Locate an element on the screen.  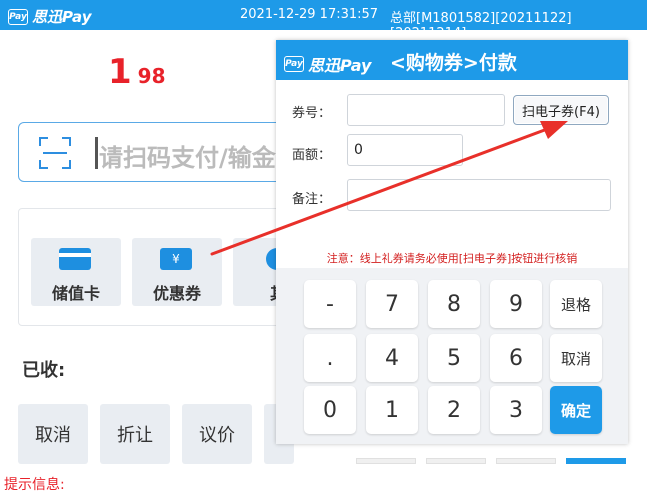
key-2: 2 is located at coordinates (454, 410).